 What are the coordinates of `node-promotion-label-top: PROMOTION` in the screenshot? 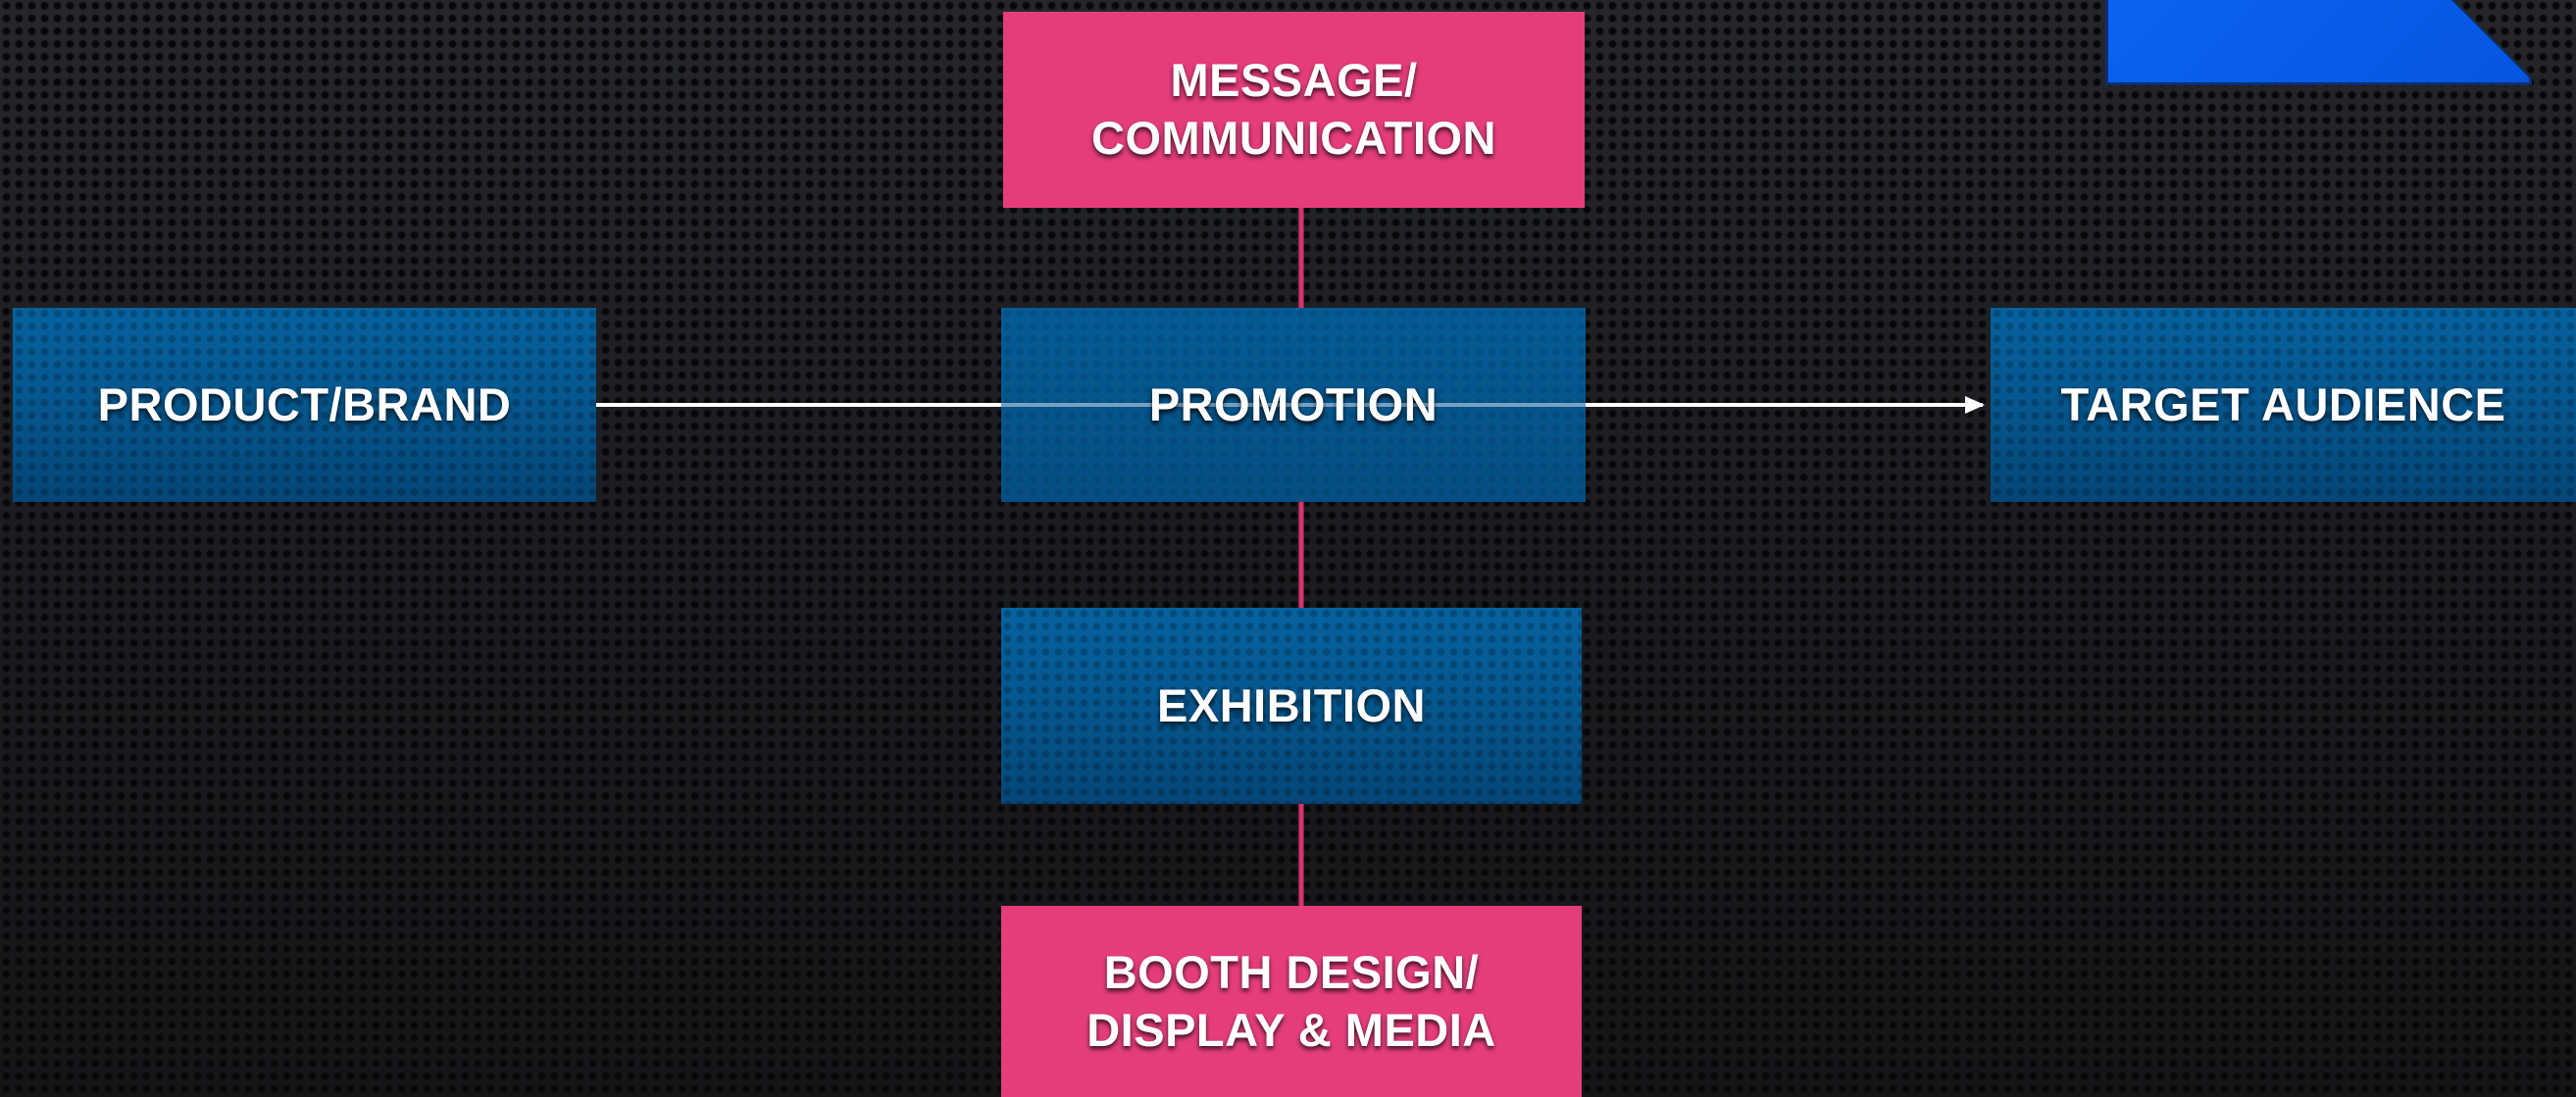 It's located at (1294, 403).